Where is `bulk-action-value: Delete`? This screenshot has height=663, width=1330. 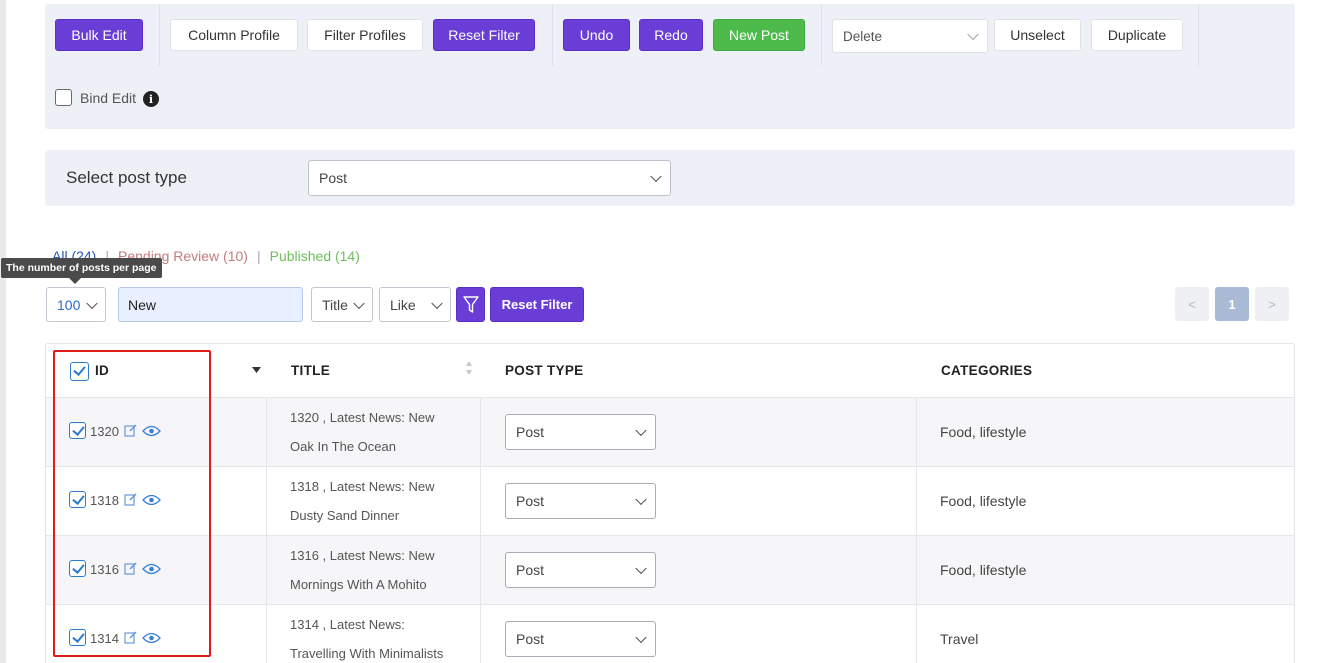
bulk-action-value: Delete is located at coordinates (863, 36).